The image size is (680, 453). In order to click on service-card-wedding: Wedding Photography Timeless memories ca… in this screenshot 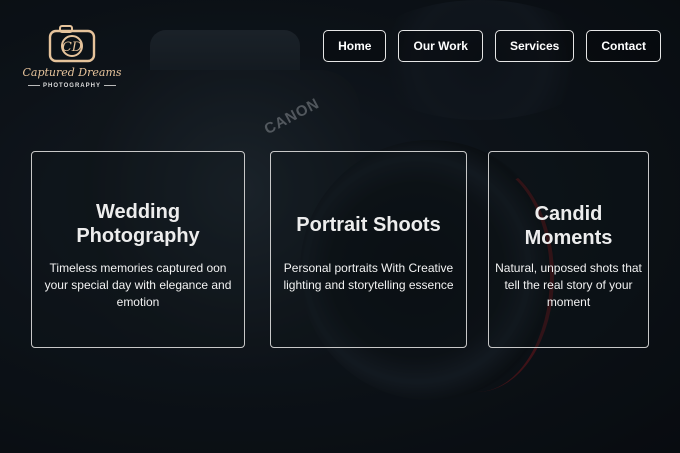, I will do `click(138, 249)`.